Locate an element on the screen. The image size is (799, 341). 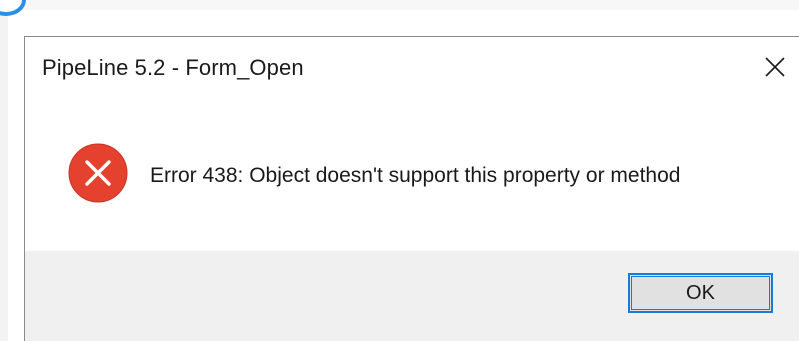
background-app-edge is located at coordinates (4, 175).